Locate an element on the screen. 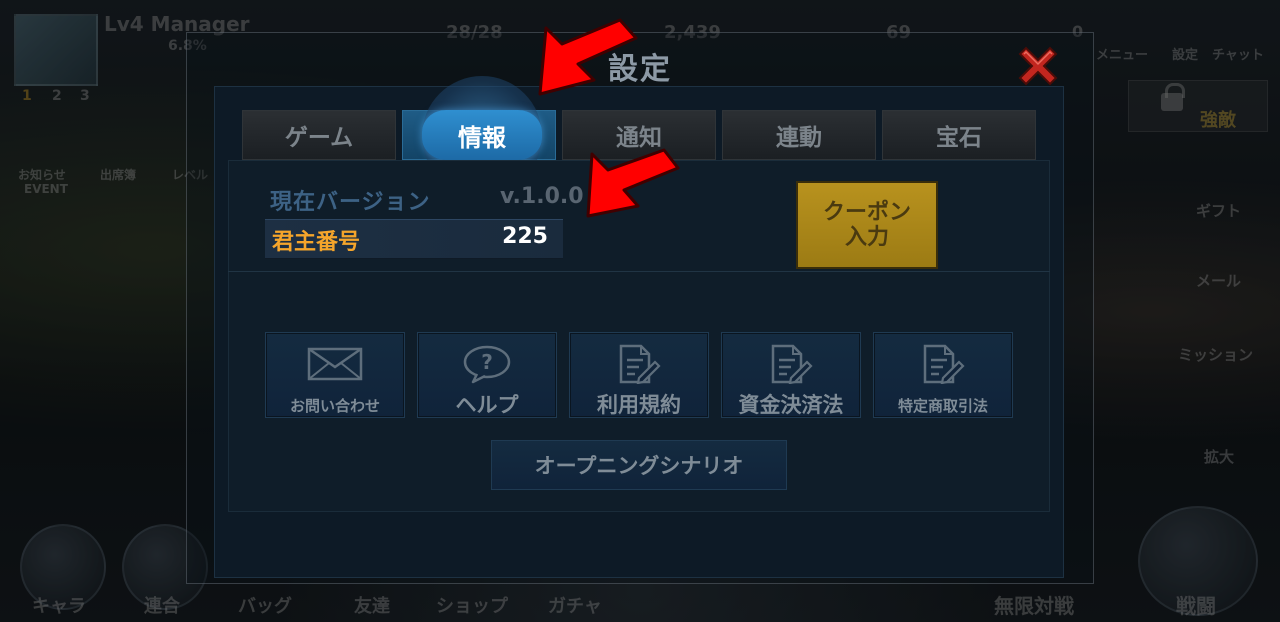 Image resolution: width=1280 pixels, height=622 pixels. close-icon is located at coordinates (1038, 66).